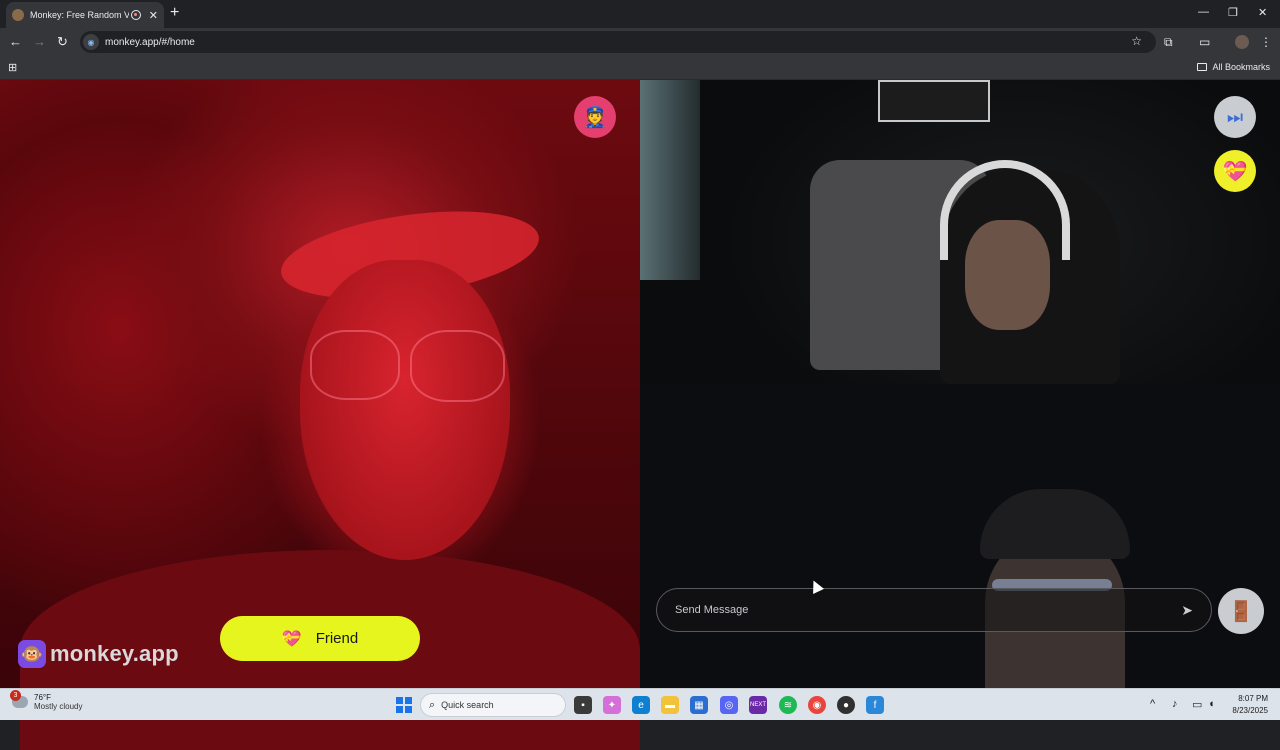  I want to click on all-bookmarks-button: All Bookmarks, so click(1233, 67).